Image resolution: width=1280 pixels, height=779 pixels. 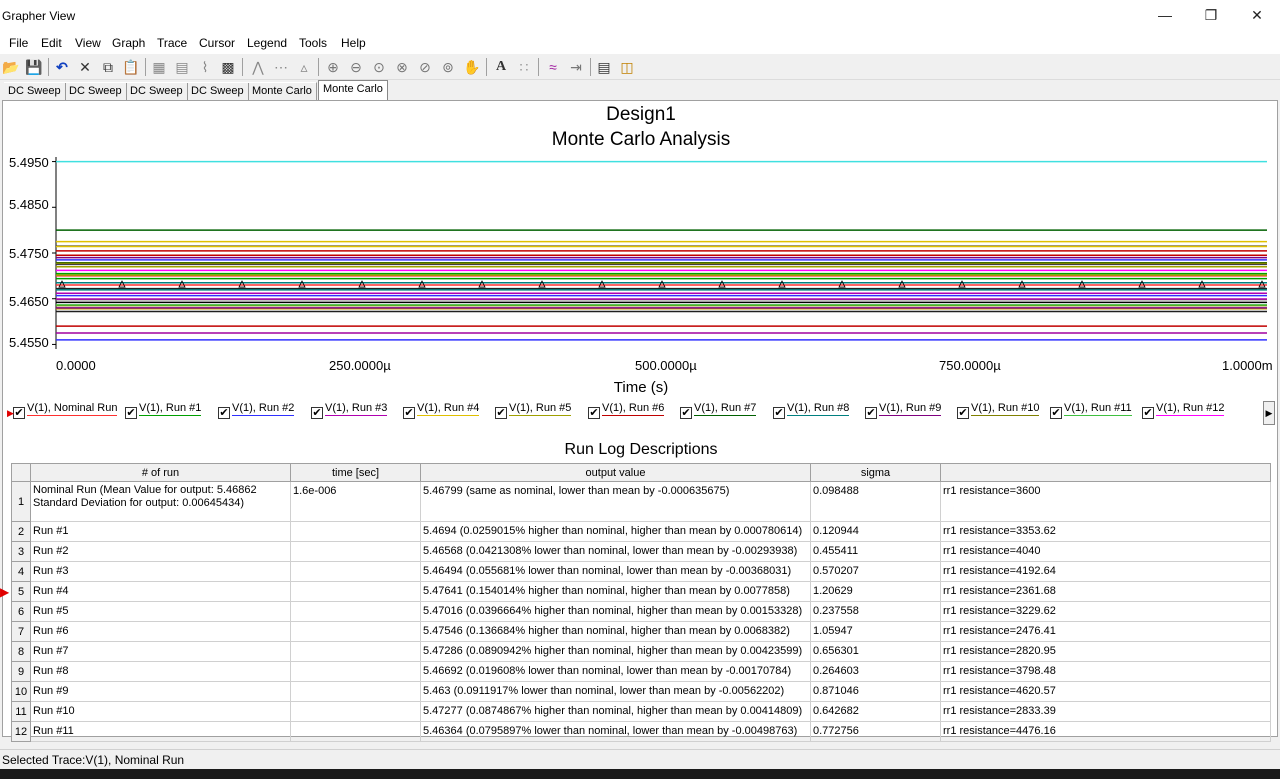 I want to click on row-number: 4, so click(x=21, y=571).